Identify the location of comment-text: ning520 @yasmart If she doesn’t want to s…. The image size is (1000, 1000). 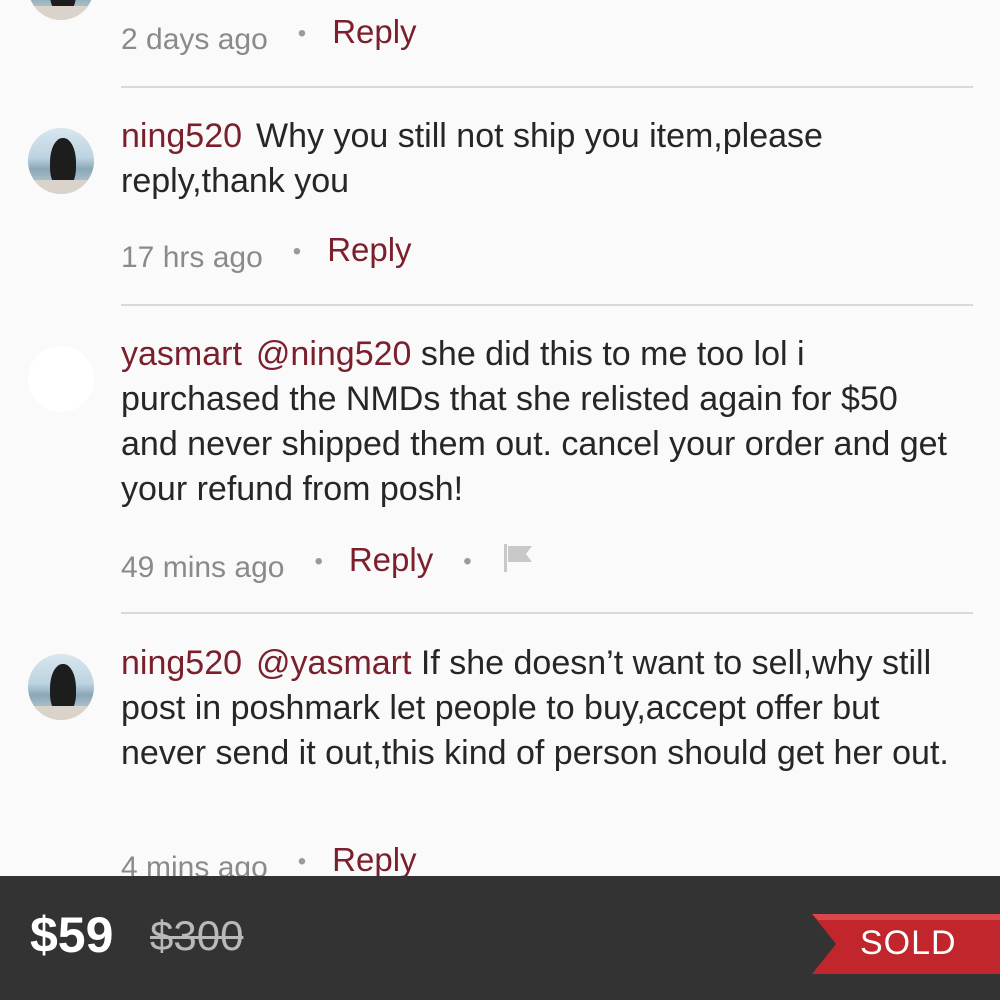
(536, 708).